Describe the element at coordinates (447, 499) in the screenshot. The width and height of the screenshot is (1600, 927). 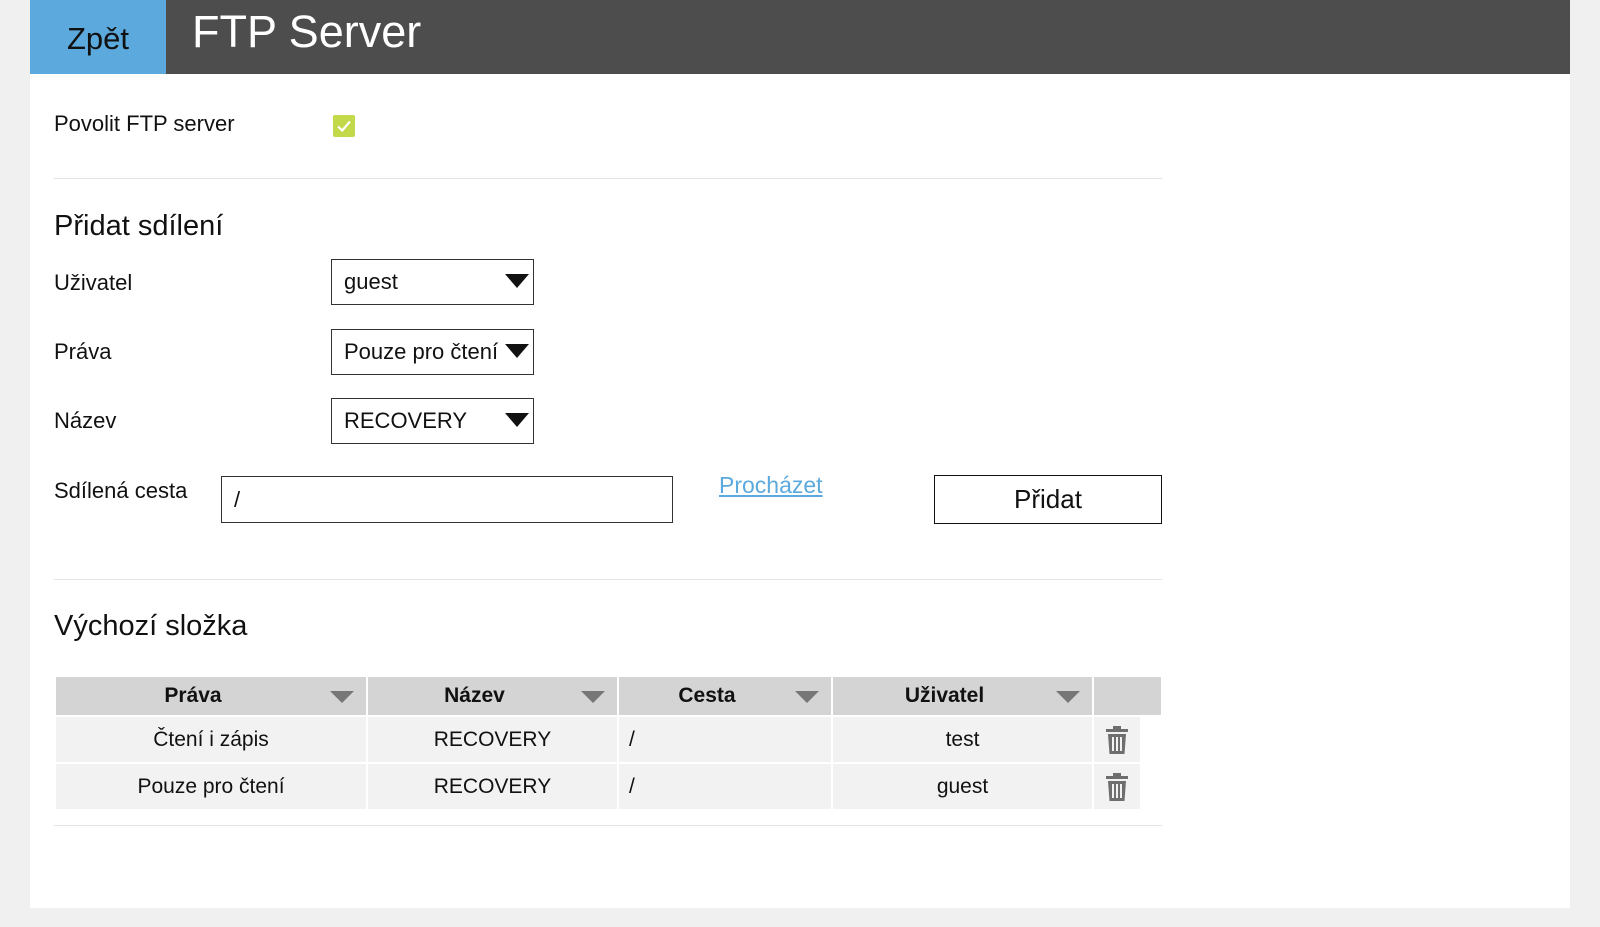
I see `shared-path-input` at that location.